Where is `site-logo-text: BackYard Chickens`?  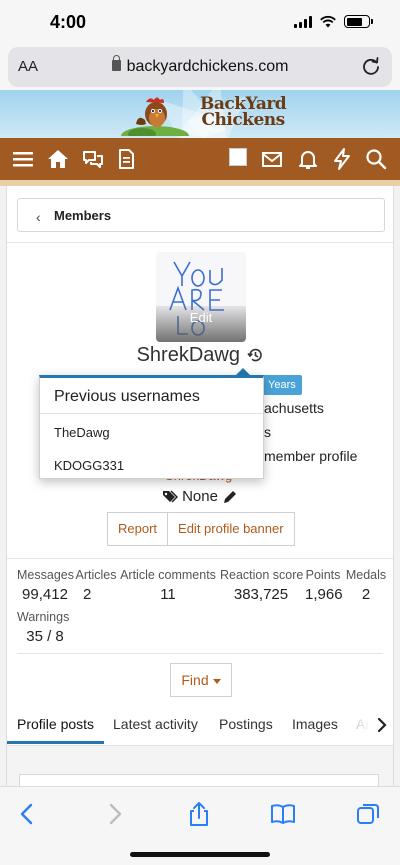
site-logo-text: BackYard Chickens is located at coordinates (243, 113).